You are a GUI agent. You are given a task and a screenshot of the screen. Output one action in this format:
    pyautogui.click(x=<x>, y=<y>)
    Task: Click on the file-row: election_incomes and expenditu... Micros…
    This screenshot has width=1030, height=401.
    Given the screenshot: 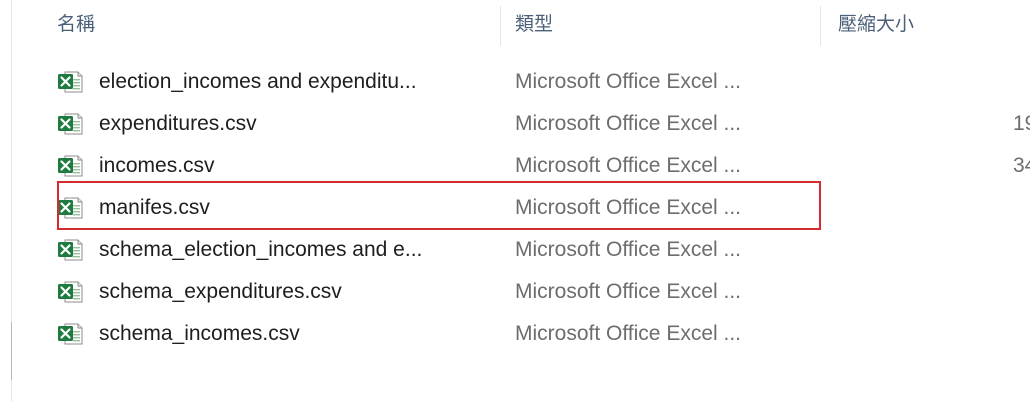 What is the action you would take?
    pyautogui.click(x=515, y=82)
    